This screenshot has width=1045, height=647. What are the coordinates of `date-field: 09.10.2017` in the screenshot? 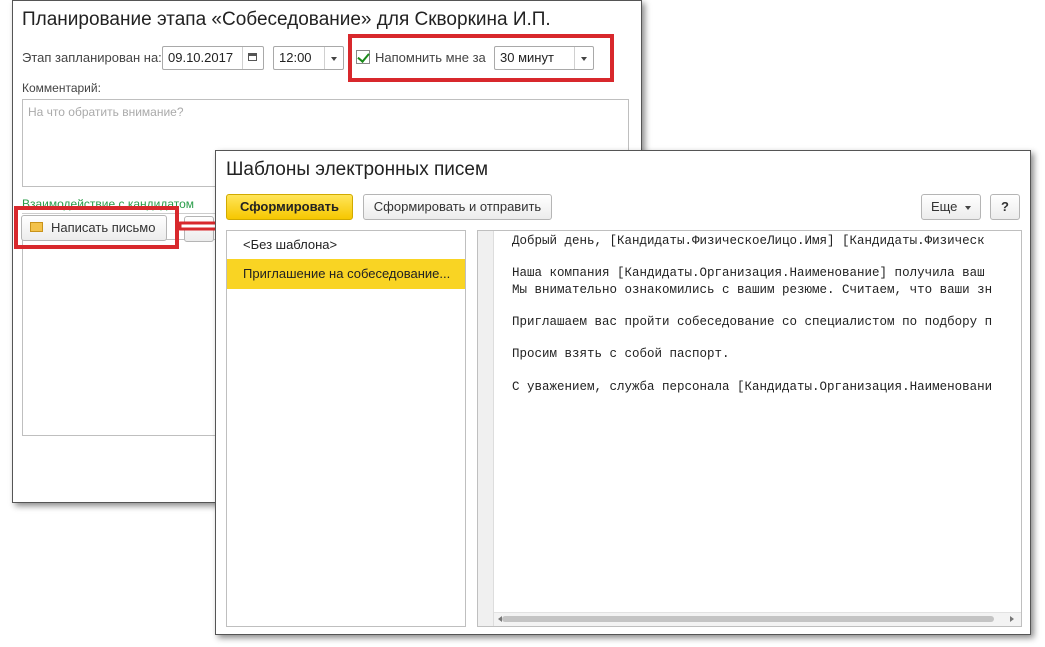 It's located at (213, 58).